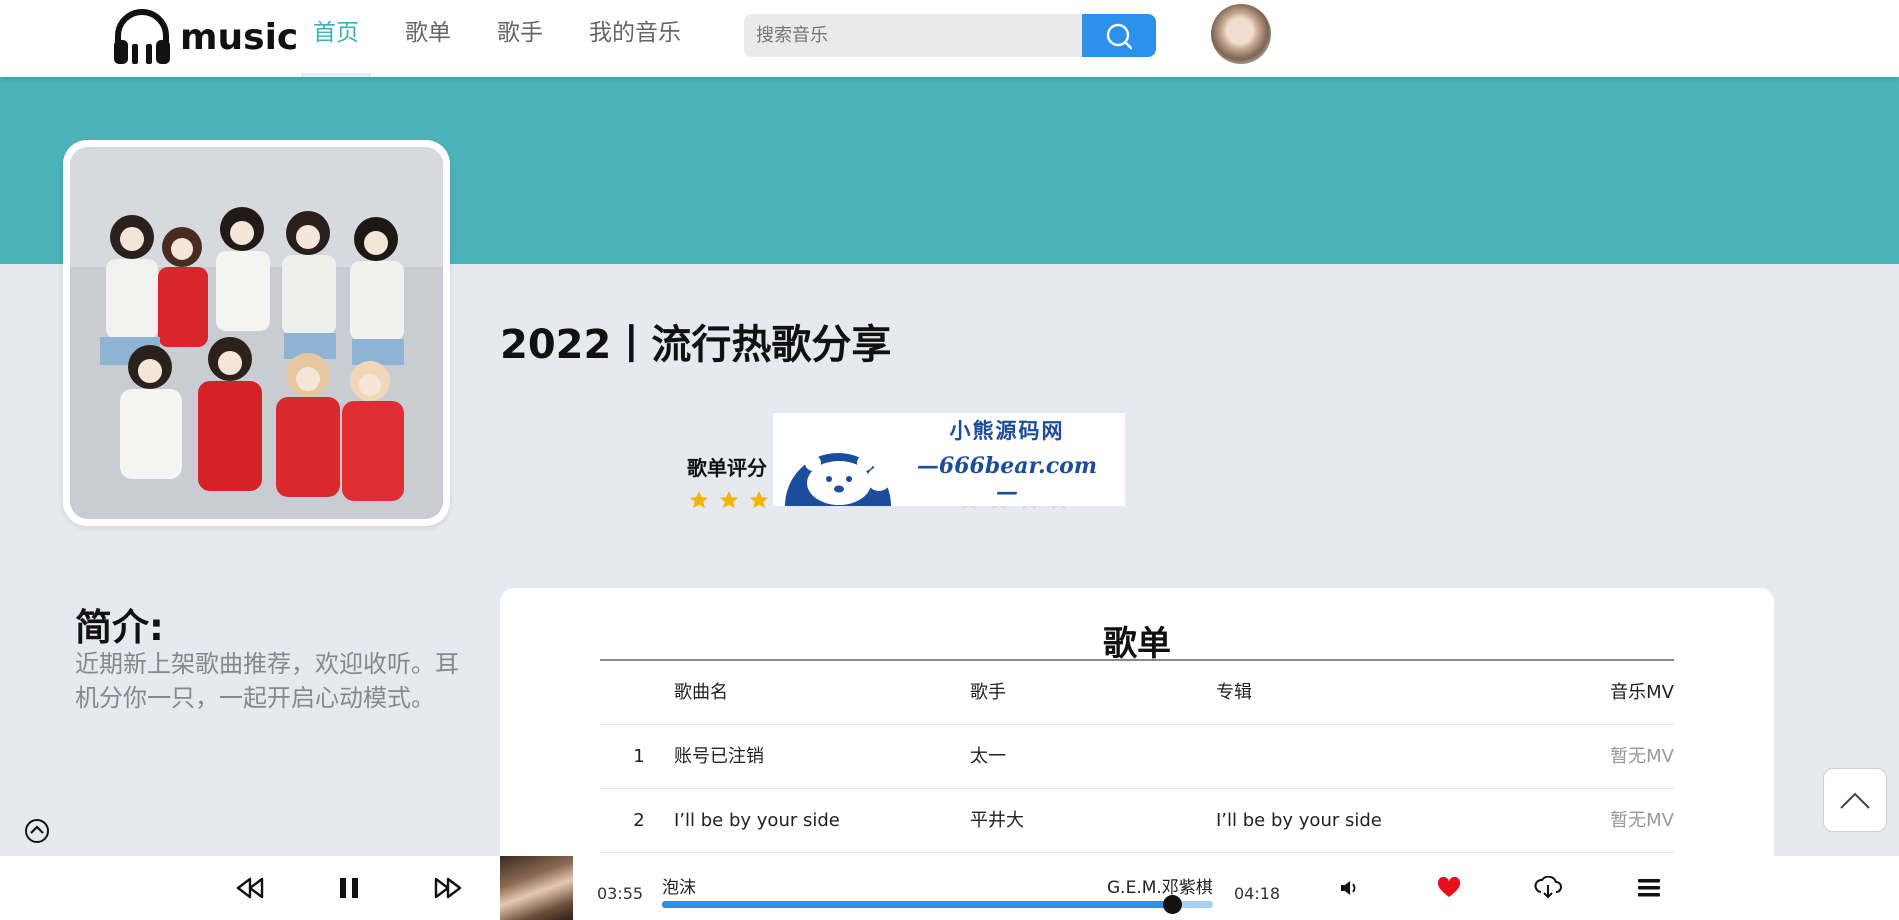 The height and width of the screenshot is (920, 1899). I want to click on back-to-top-button, so click(1855, 800).